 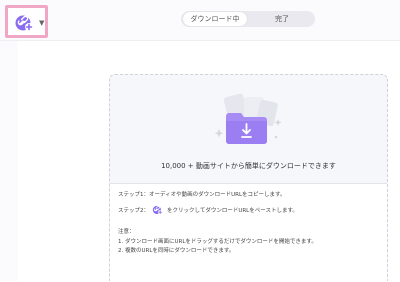 What do you see at coordinates (133, 211) in the screenshot?
I see `step-2-prefix: ステップ2：` at bounding box center [133, 211].